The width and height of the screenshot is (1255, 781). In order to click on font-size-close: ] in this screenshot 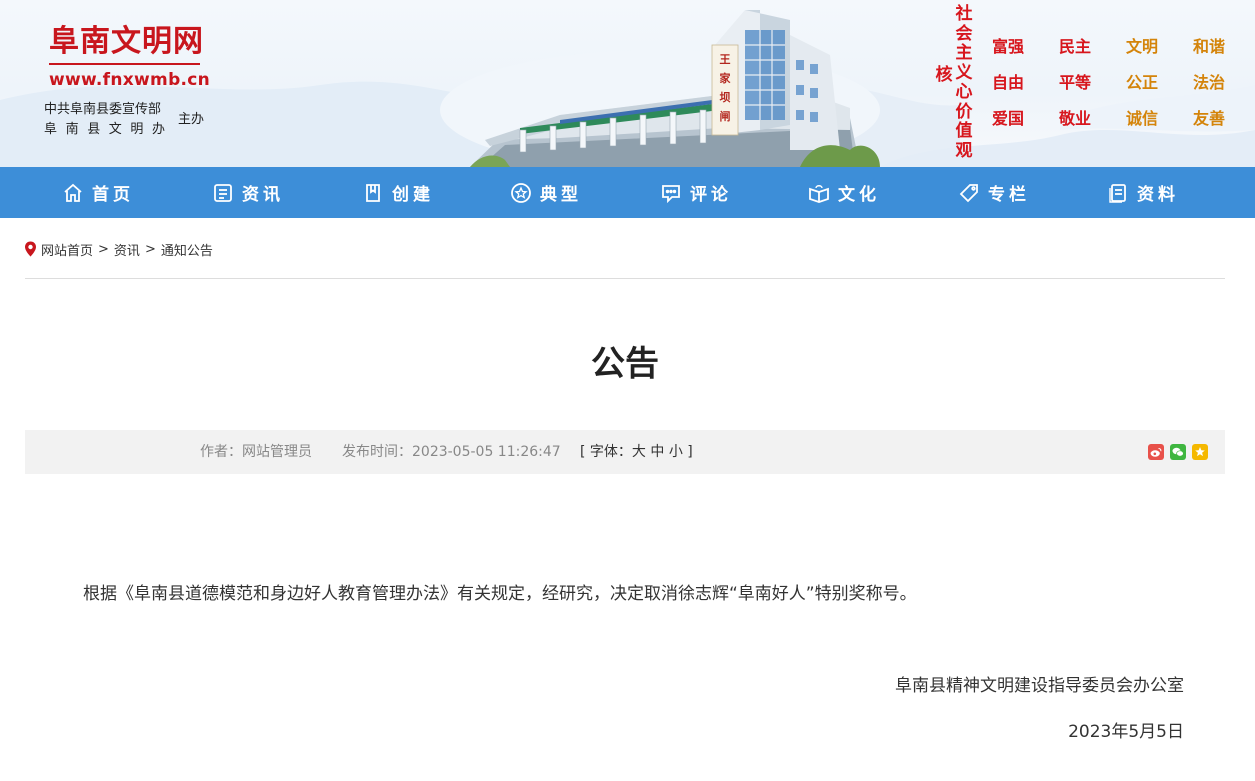, I will do `click(690, 452)`.